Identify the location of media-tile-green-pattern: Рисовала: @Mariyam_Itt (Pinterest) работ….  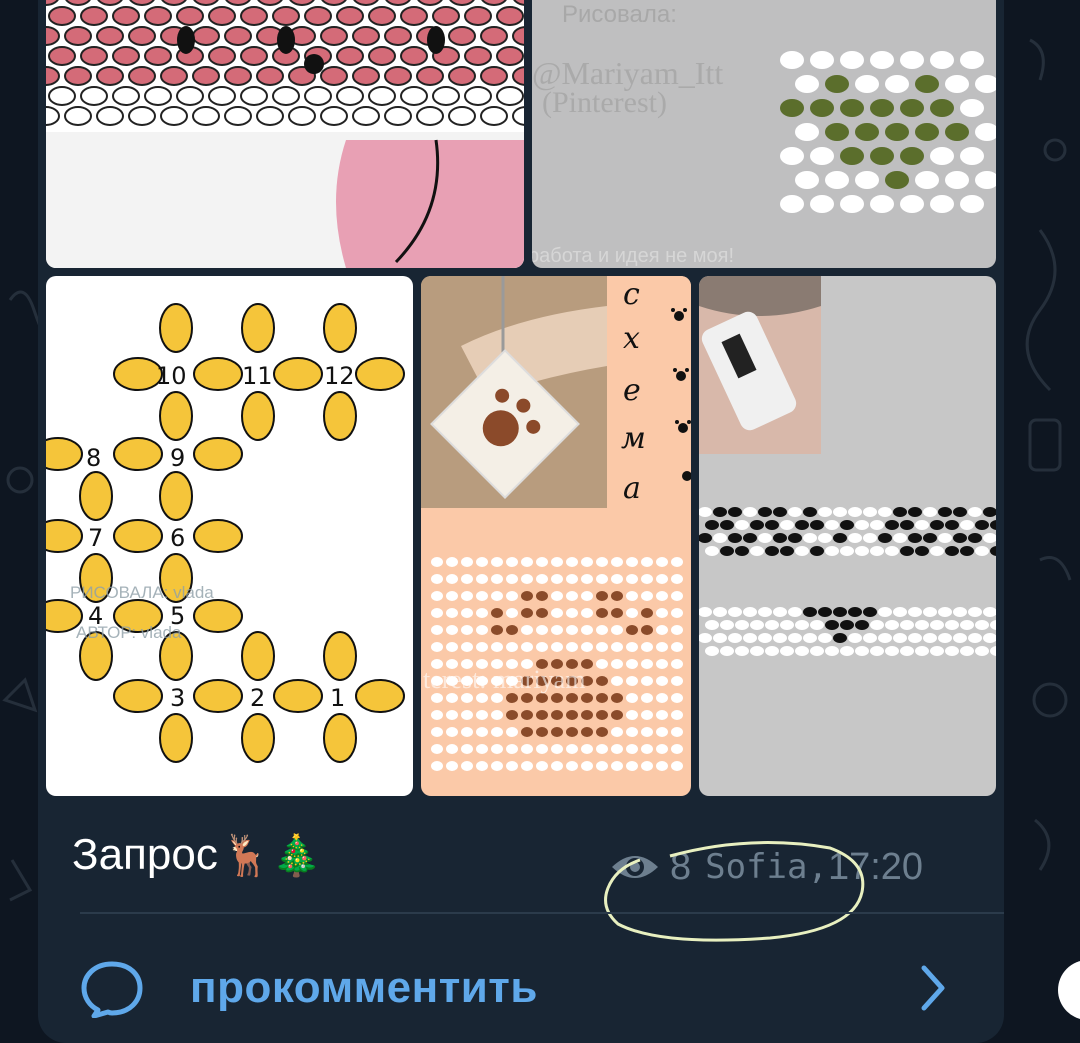
(764, 134).